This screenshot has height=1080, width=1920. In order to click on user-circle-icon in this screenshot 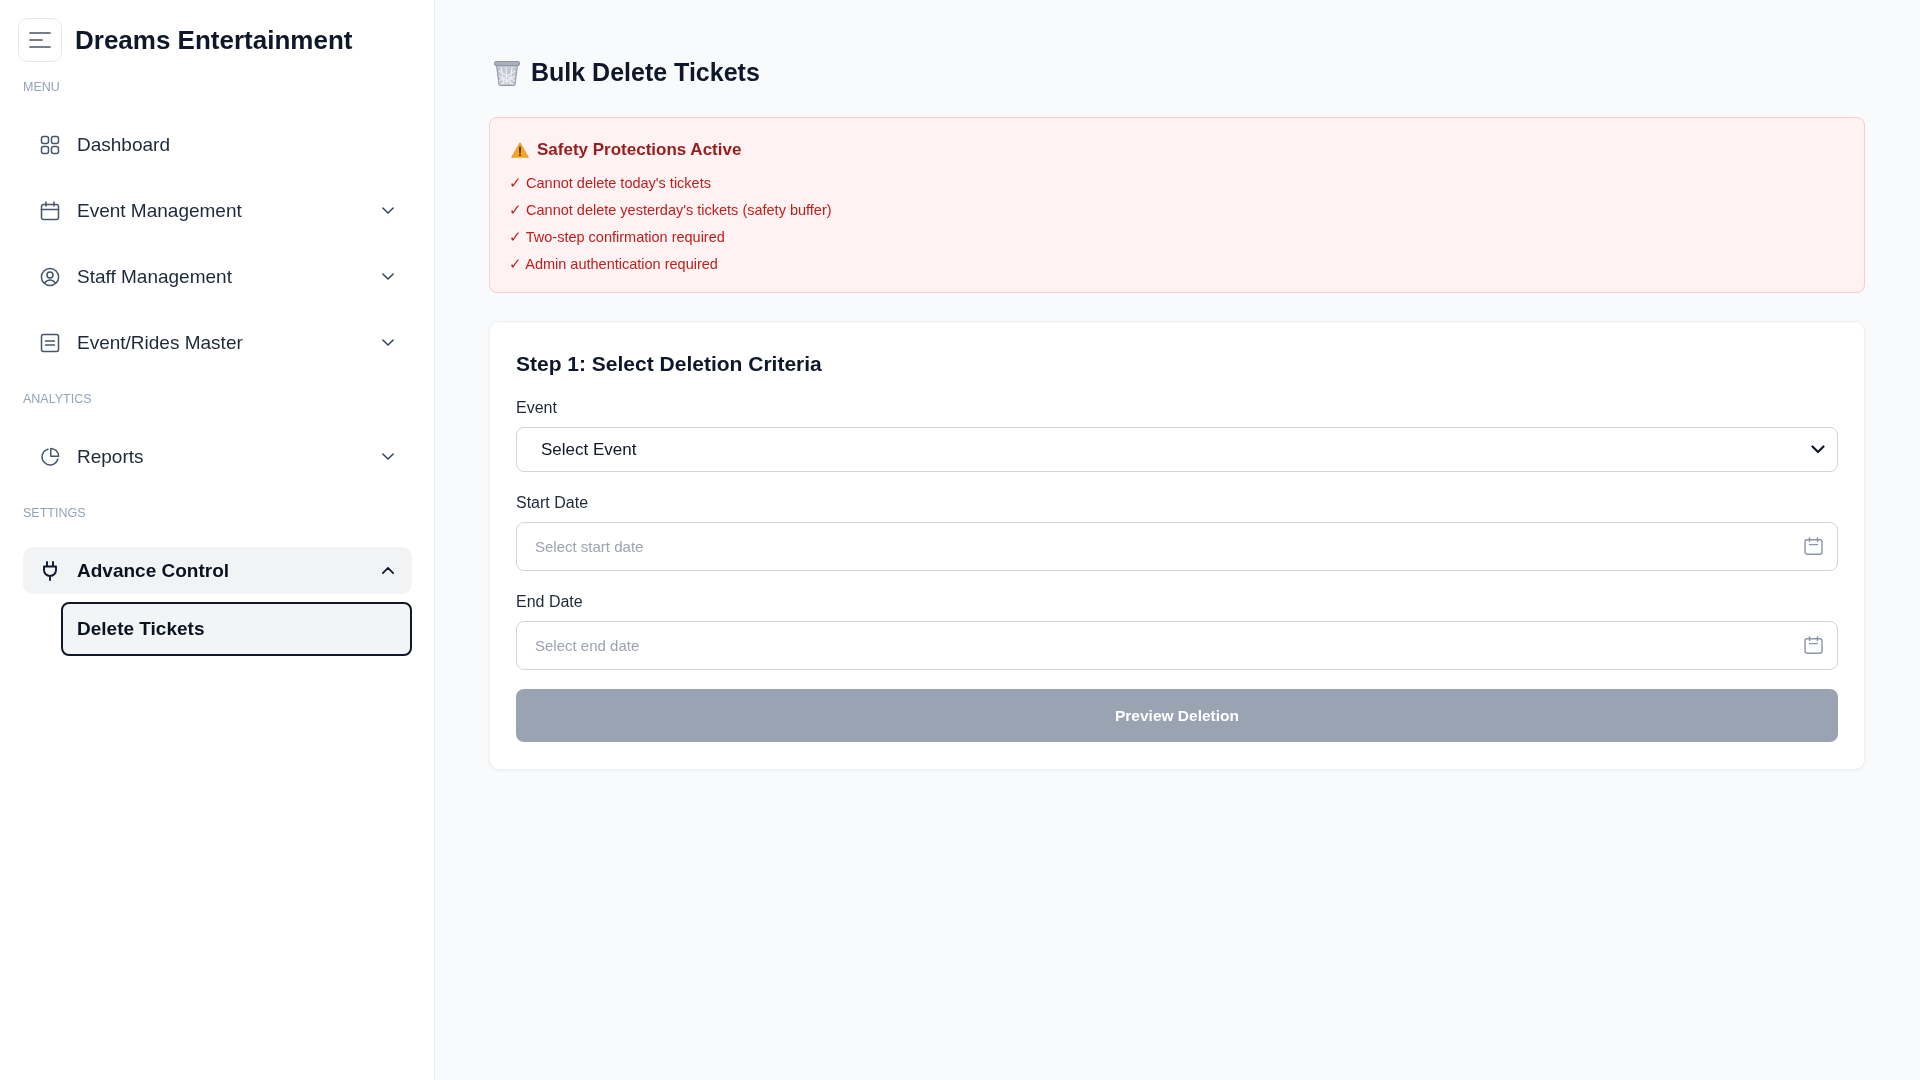, I will do `click(50, 276)`.